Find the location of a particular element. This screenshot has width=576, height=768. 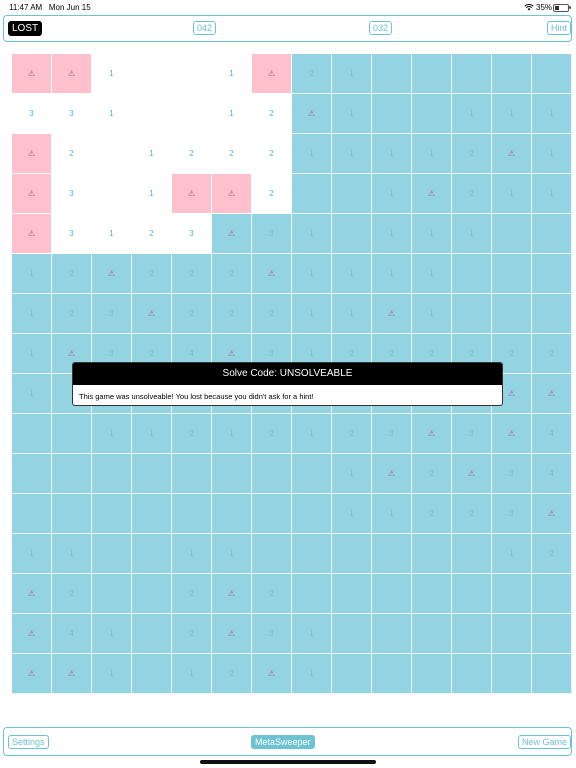

settings-button: Settings is located at coordinates (28, 742).